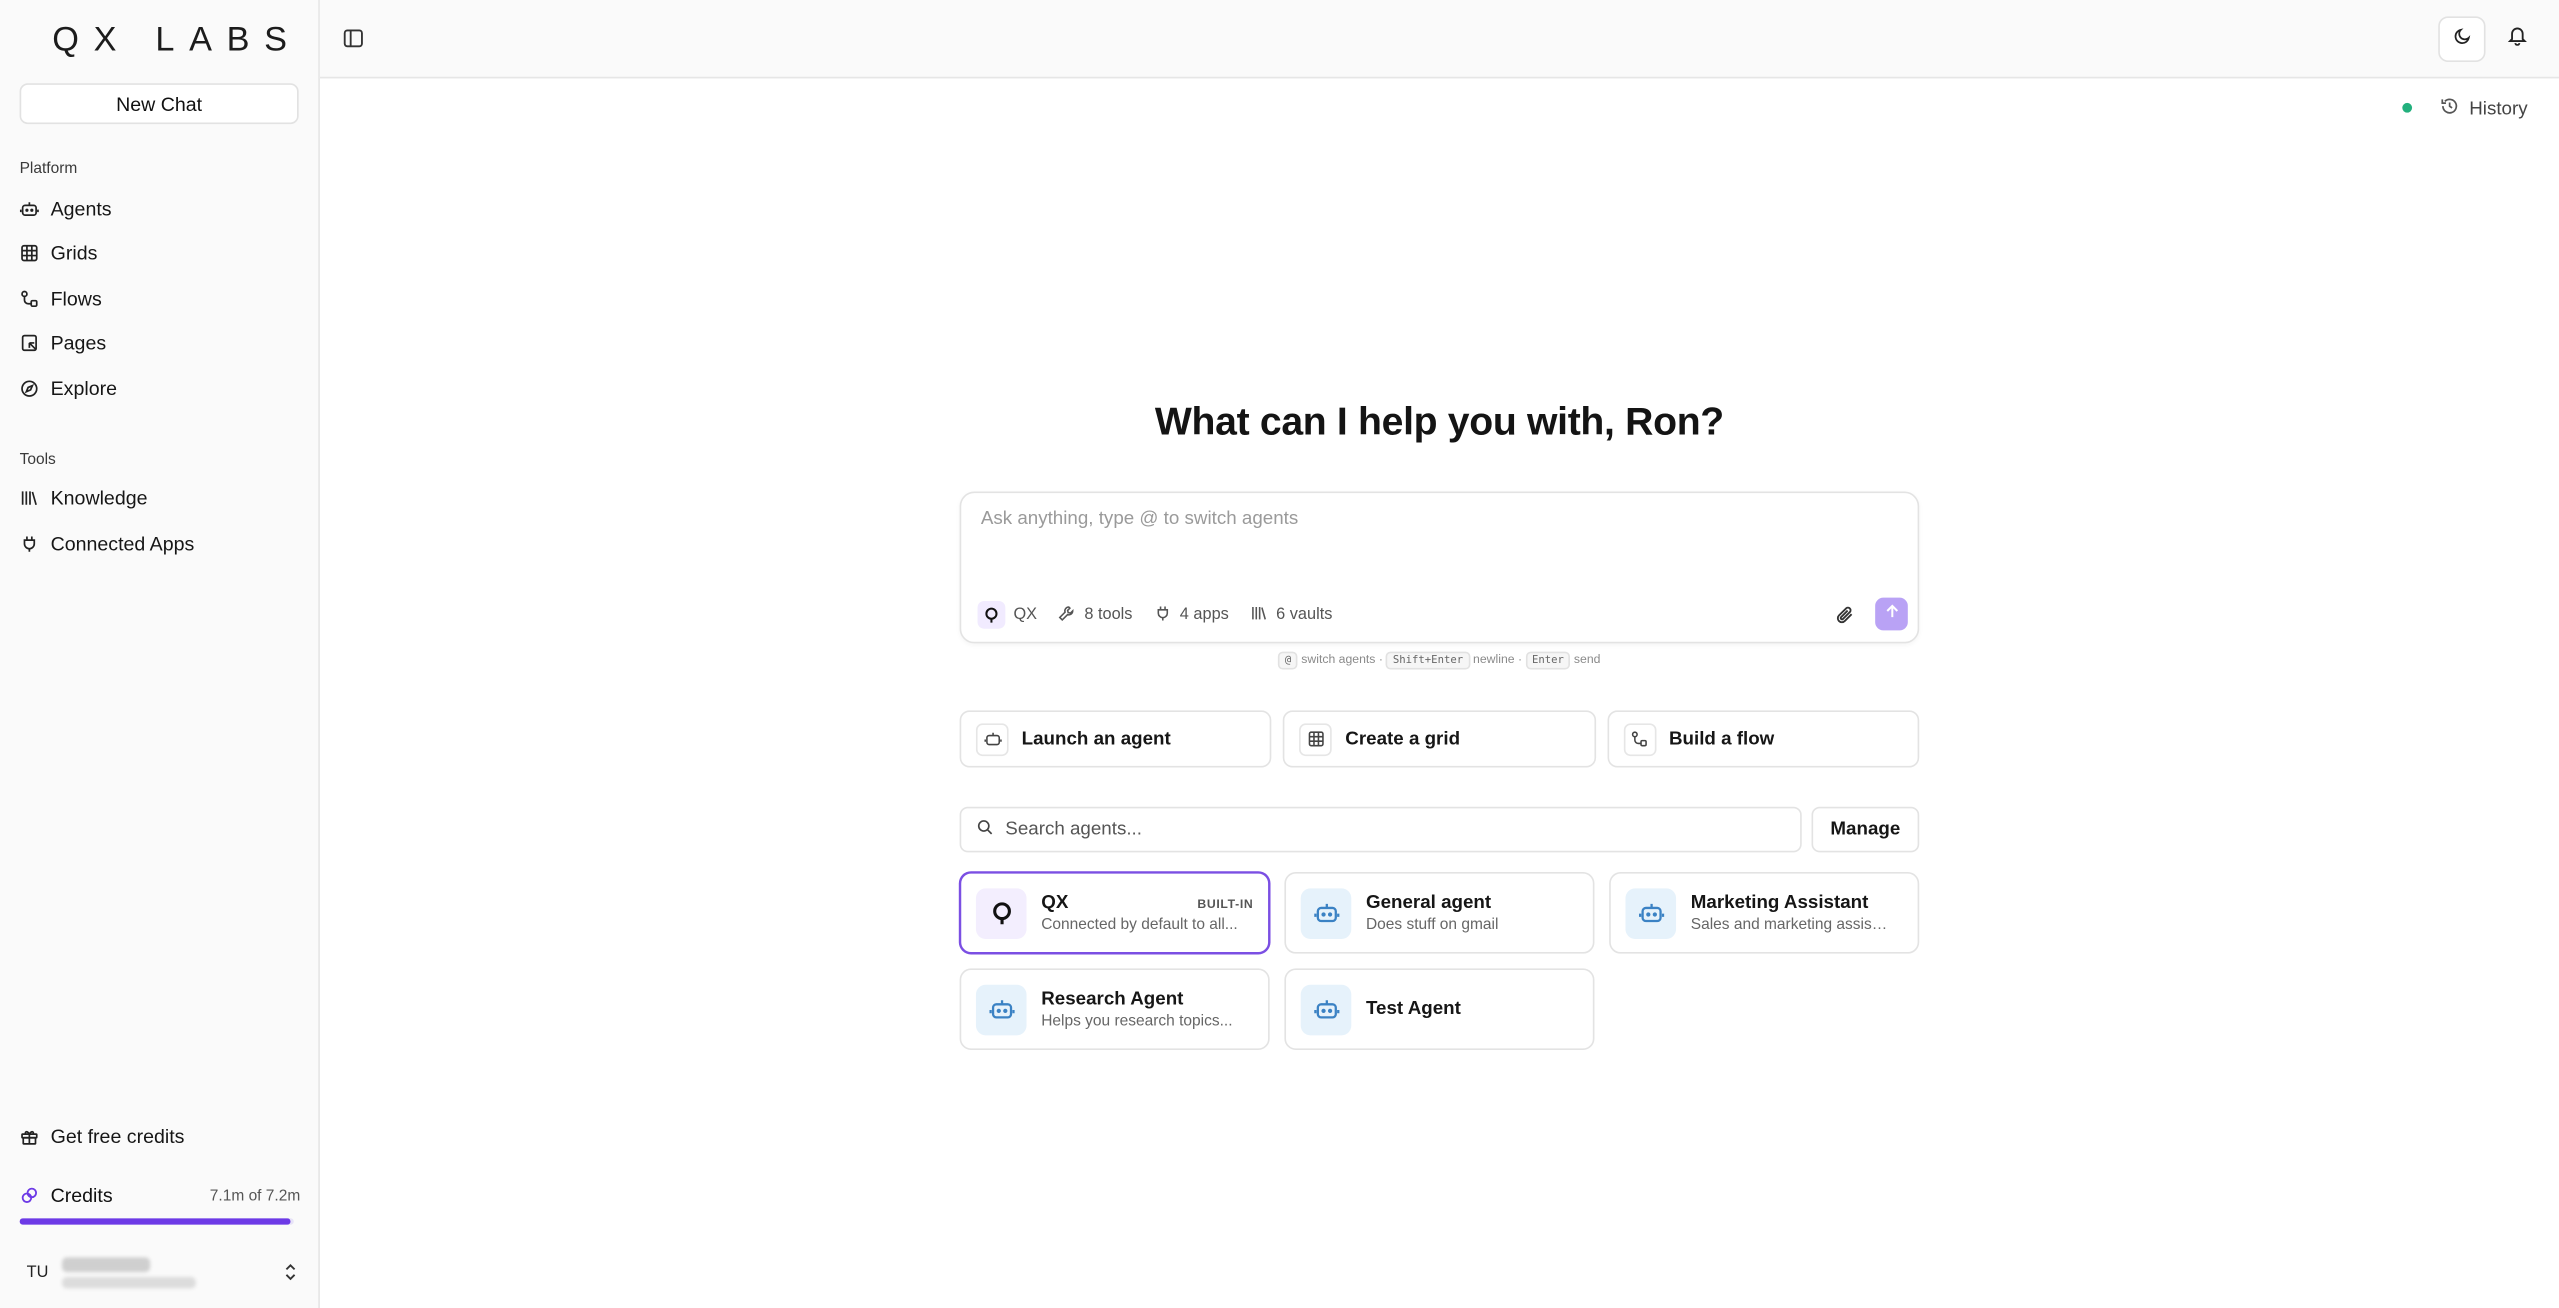  What do you see at coordinates (30, 1196) in the screenshot?
I see `credits-icon` at bounding box center [30, 1196].